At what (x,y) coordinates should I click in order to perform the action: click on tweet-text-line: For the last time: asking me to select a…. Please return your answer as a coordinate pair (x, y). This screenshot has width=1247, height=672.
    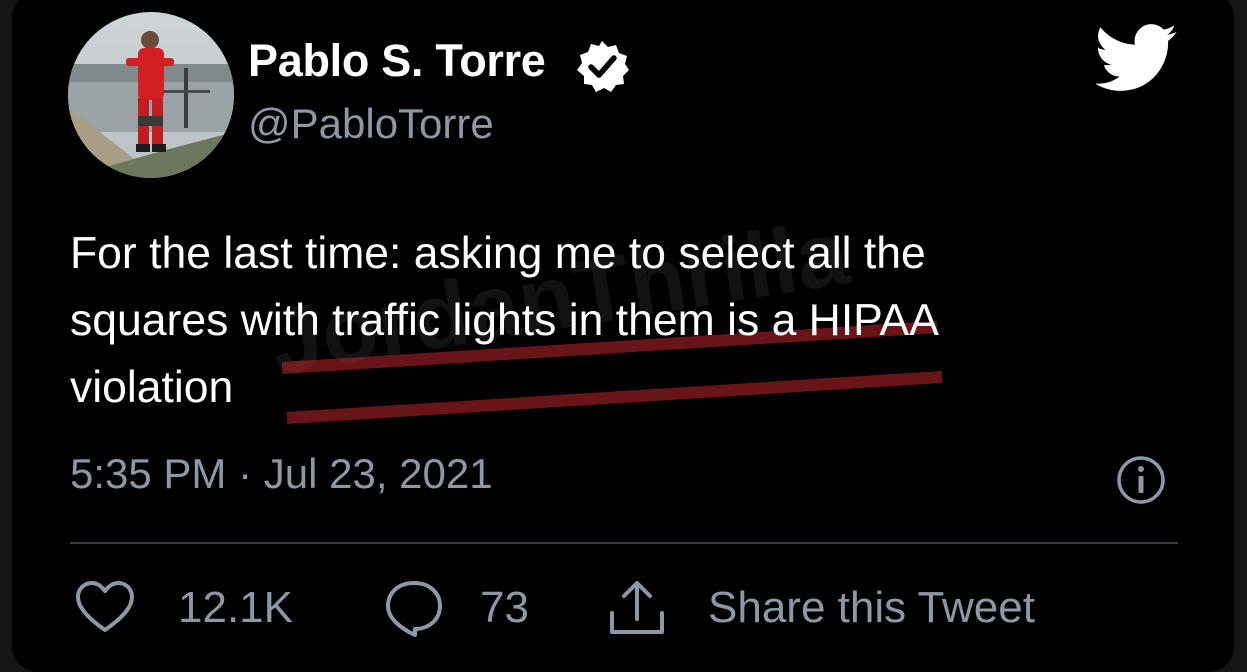
    Looking at the image, I should click on (498, 253).